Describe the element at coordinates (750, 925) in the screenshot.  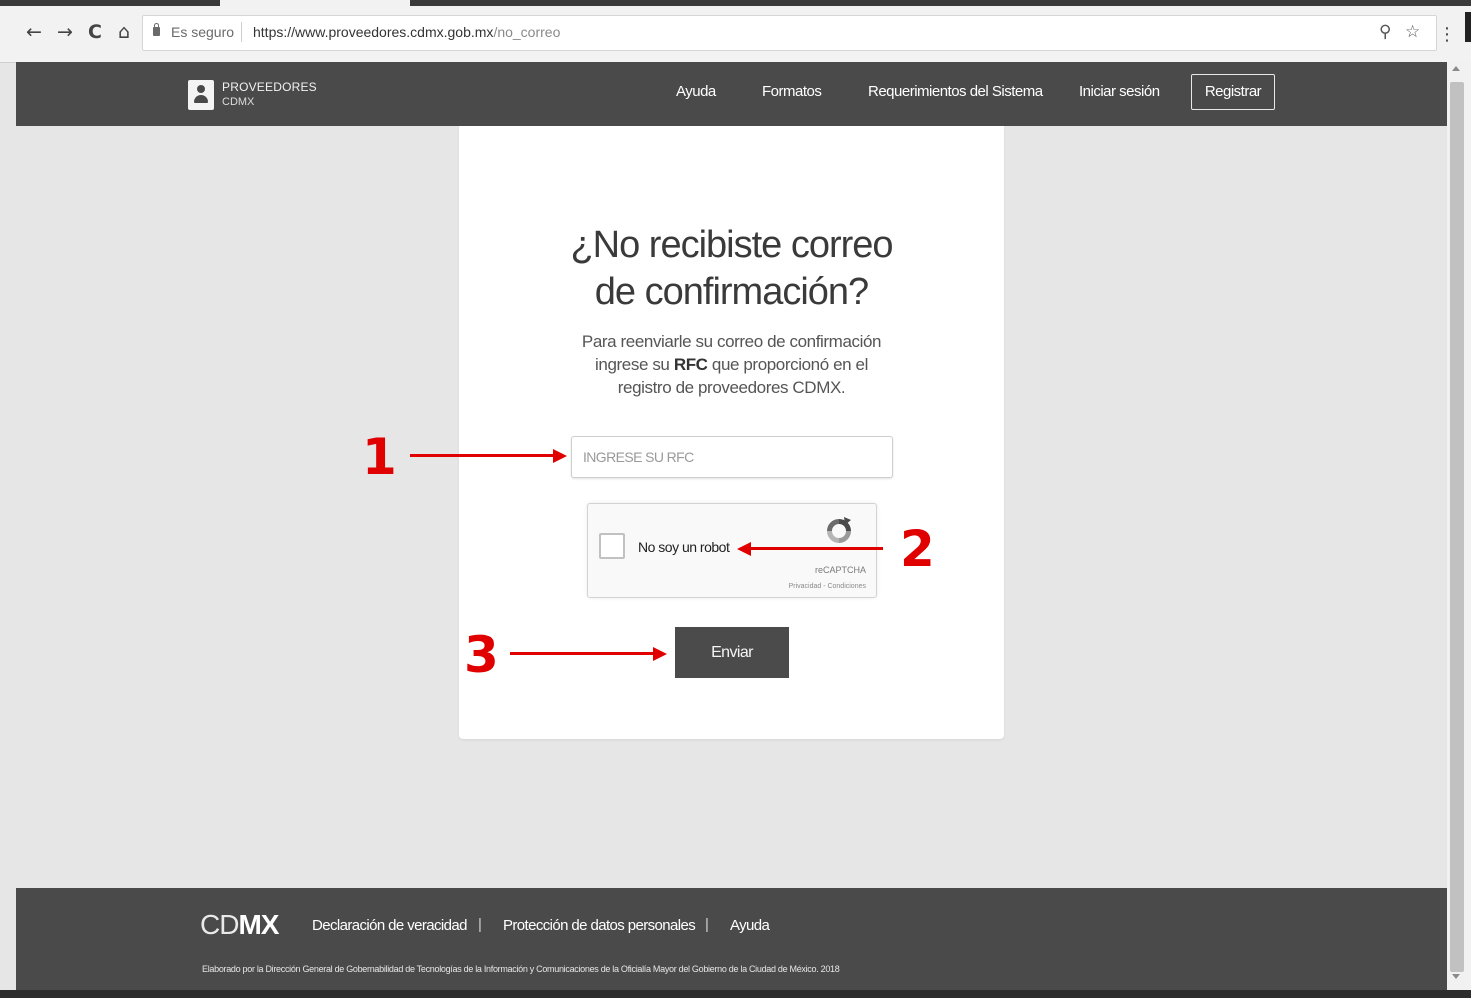
I see `footer-link-ayuda: Ayuda` at that location.